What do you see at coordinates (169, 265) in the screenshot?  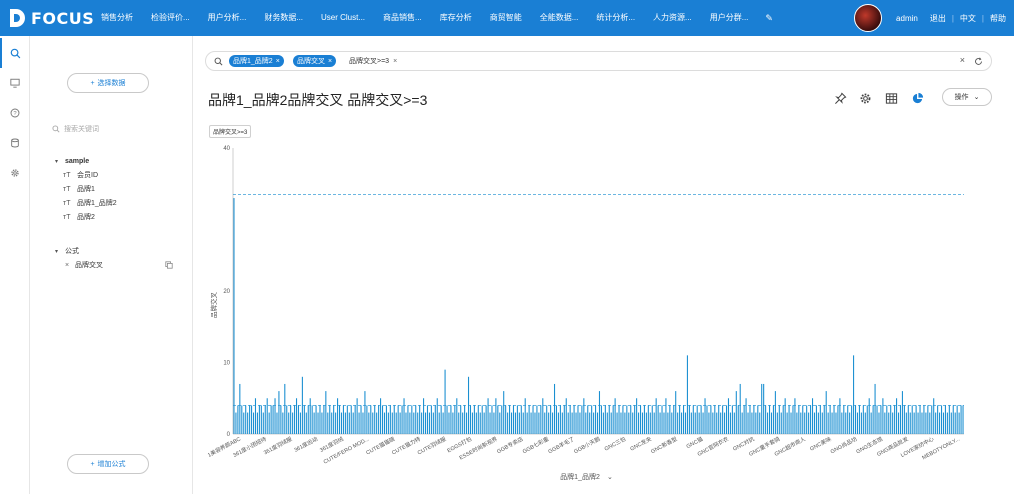 I see `copy-icon` at bounding box center [169, 265].